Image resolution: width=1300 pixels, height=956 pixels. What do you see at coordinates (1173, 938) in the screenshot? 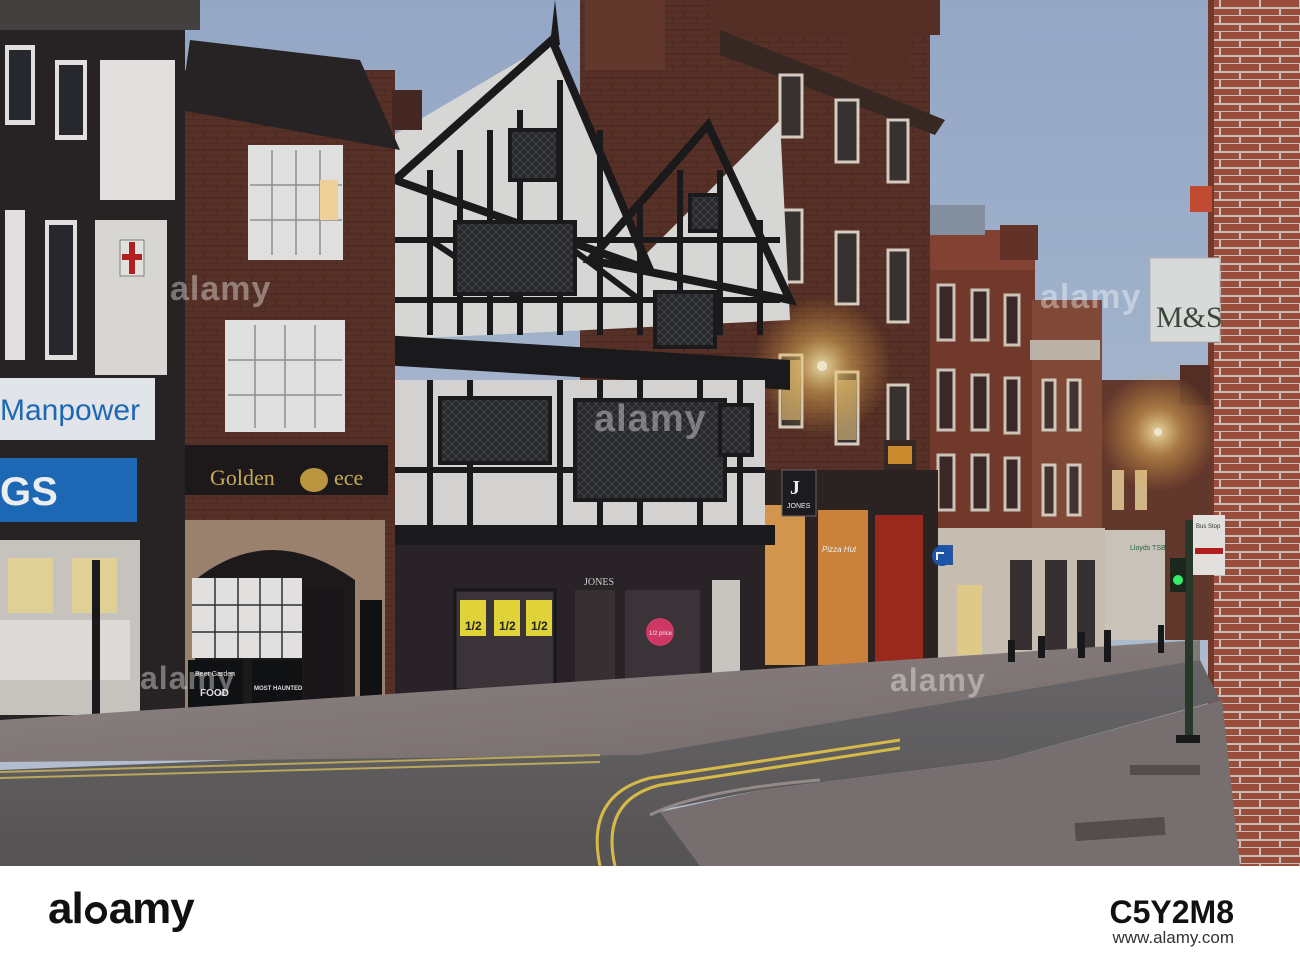
I see `site-url: www.alamy.com` at bounding box center [1173, 938].